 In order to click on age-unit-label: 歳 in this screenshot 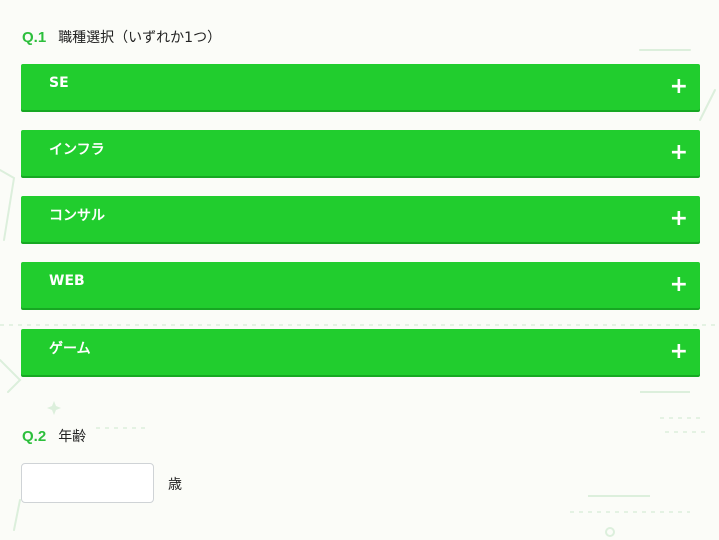, I will do `click(175, 485)`.